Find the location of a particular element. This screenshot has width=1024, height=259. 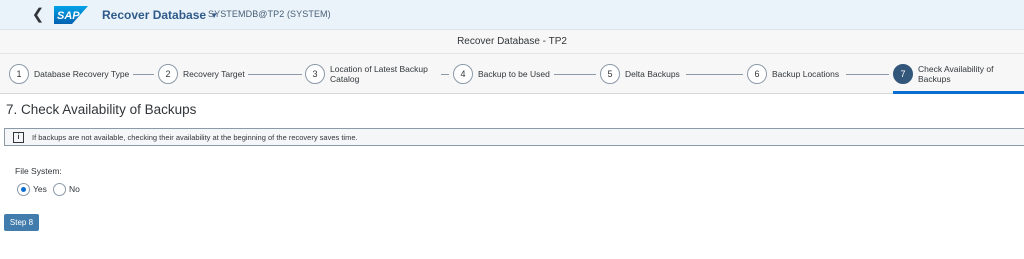

step-label: Backup to be Used is located at coordinates (514, 74).